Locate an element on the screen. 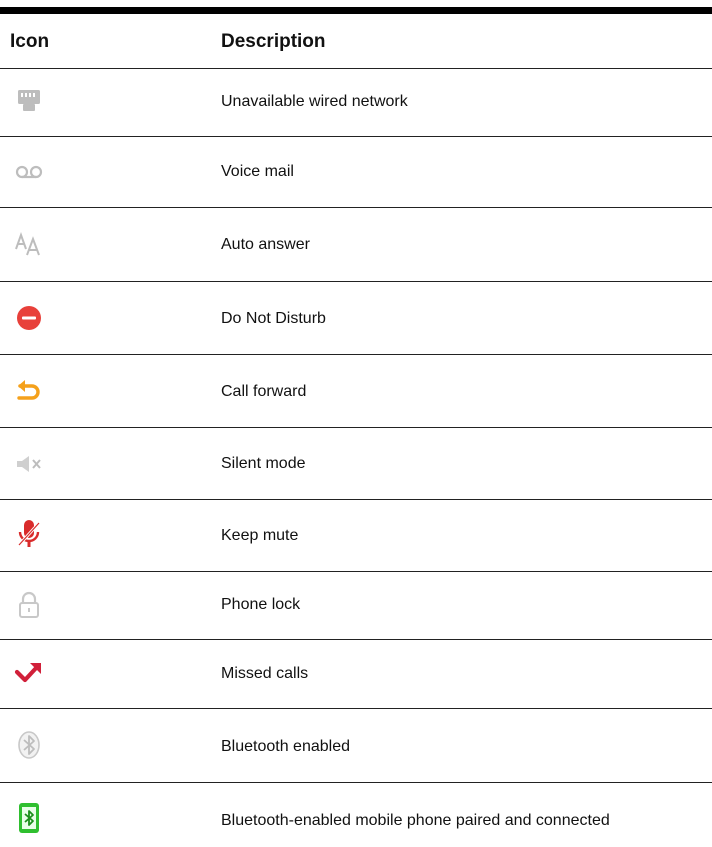  header-icon: Icon is located at coordinates (30, 41).